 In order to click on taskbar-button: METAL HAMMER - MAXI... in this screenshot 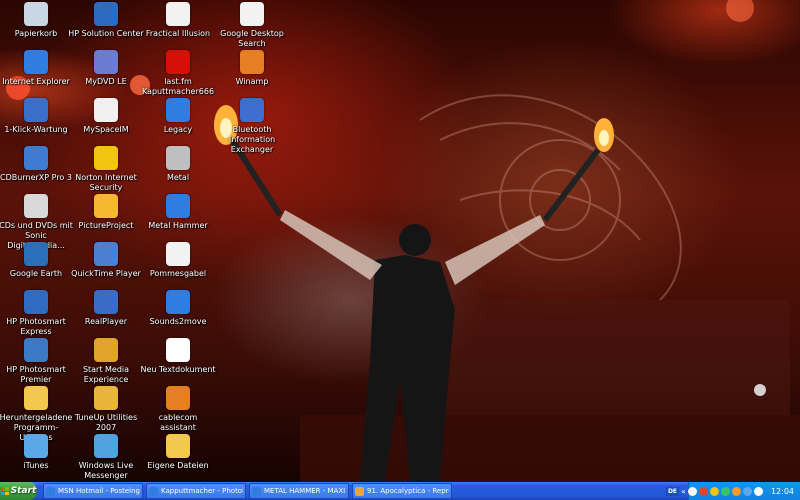, I will do `click(299, 491)`.